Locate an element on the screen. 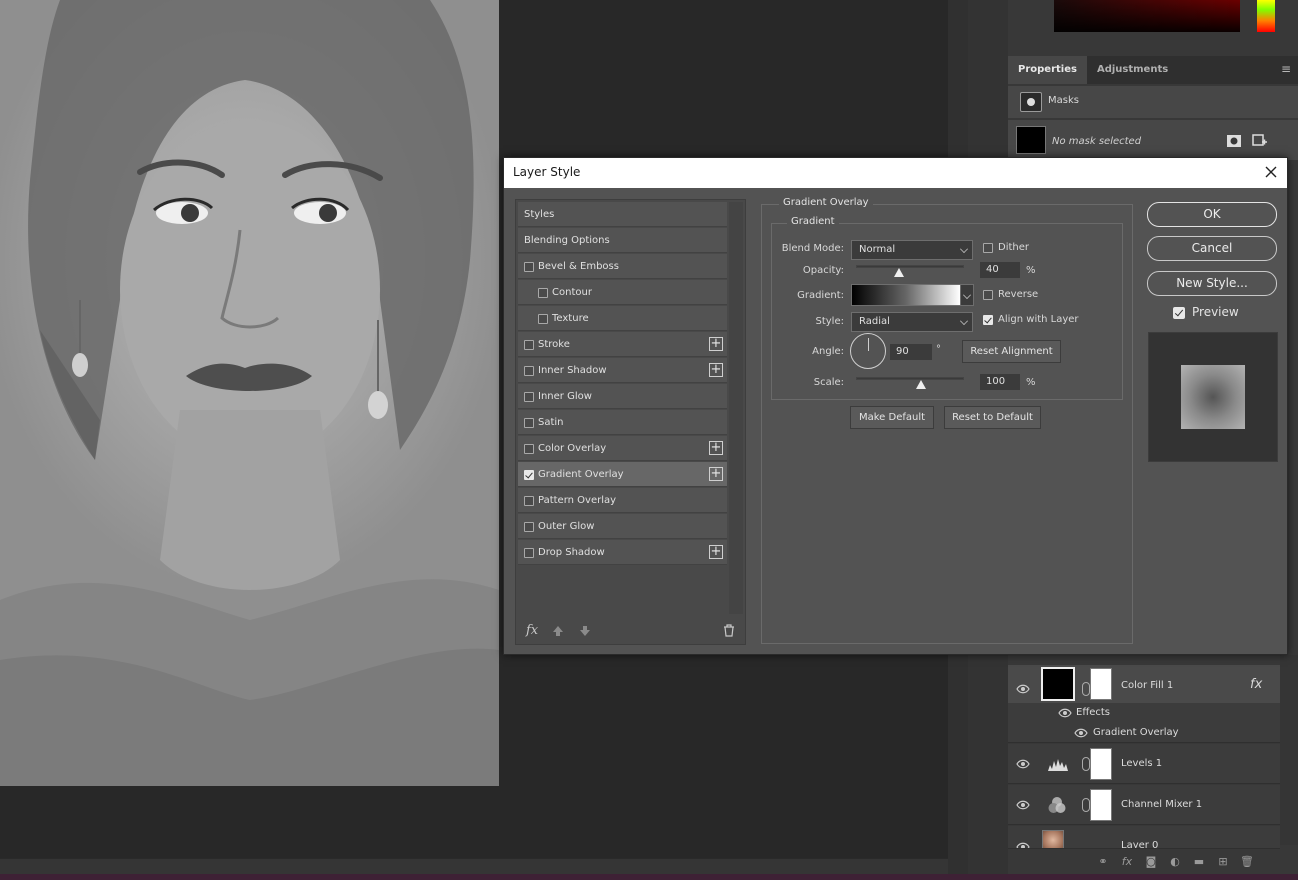 This screenshot has height=880, width=1298. satin-checkbox is located at coordinates (529, 423).